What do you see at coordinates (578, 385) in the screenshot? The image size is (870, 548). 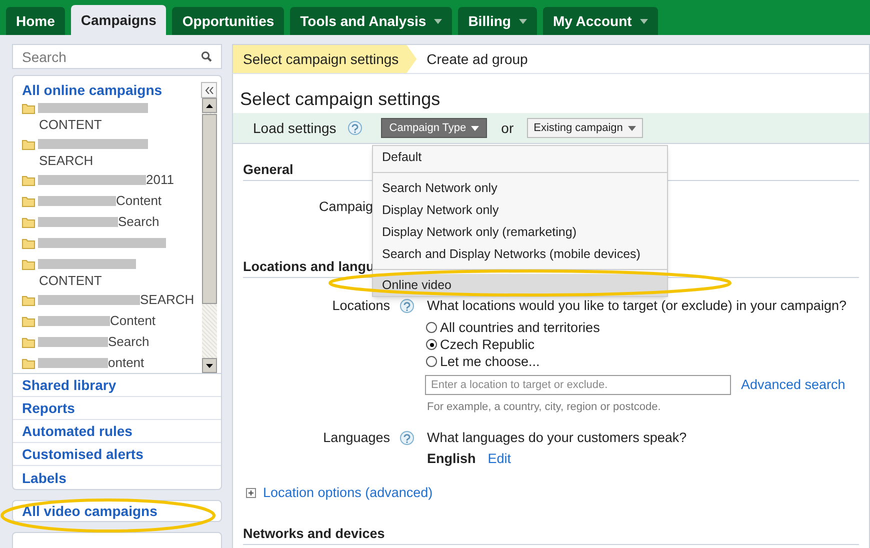 I see `location-input: Enter a location to target or exclude.` at bounding box center [578, 385].